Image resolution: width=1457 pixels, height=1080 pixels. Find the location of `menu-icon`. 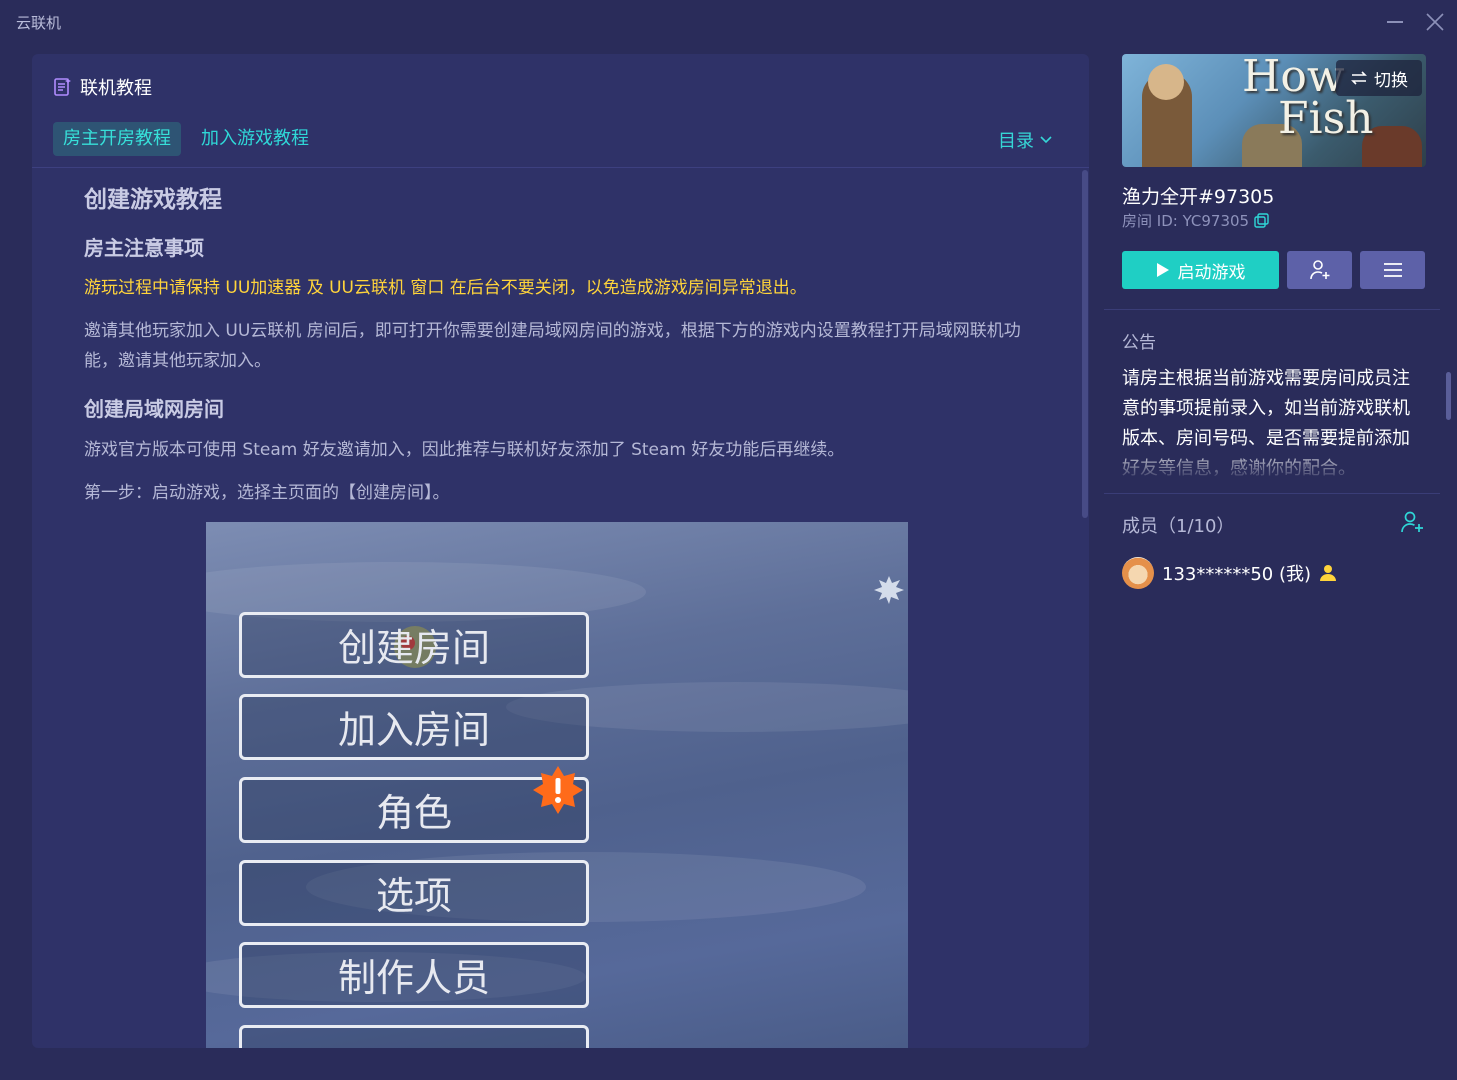

menu-icon is located at coordinates (1392, 270).